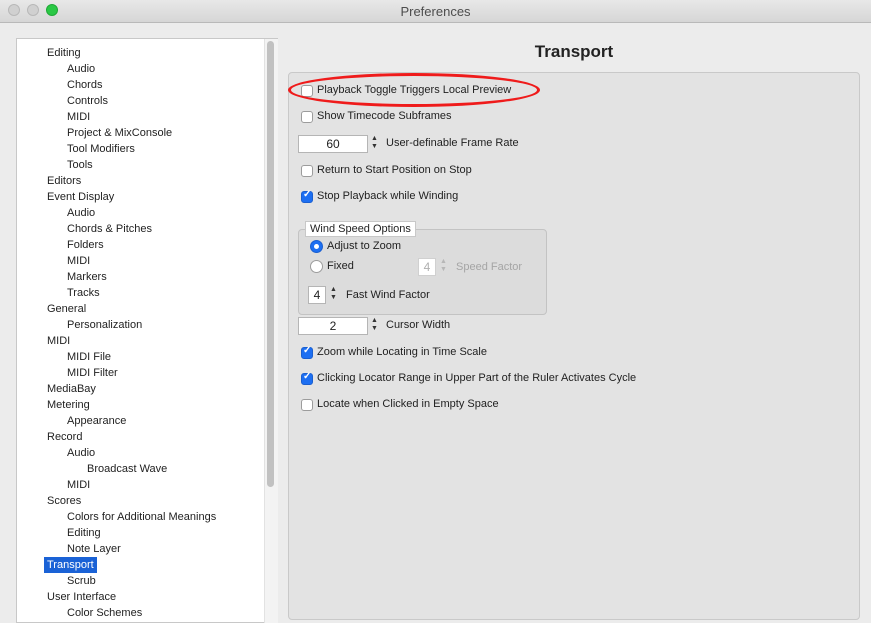 The width and height of the screenshot is (871, 623). I want to click on speed-factor-field: 4, so click(427, 267).